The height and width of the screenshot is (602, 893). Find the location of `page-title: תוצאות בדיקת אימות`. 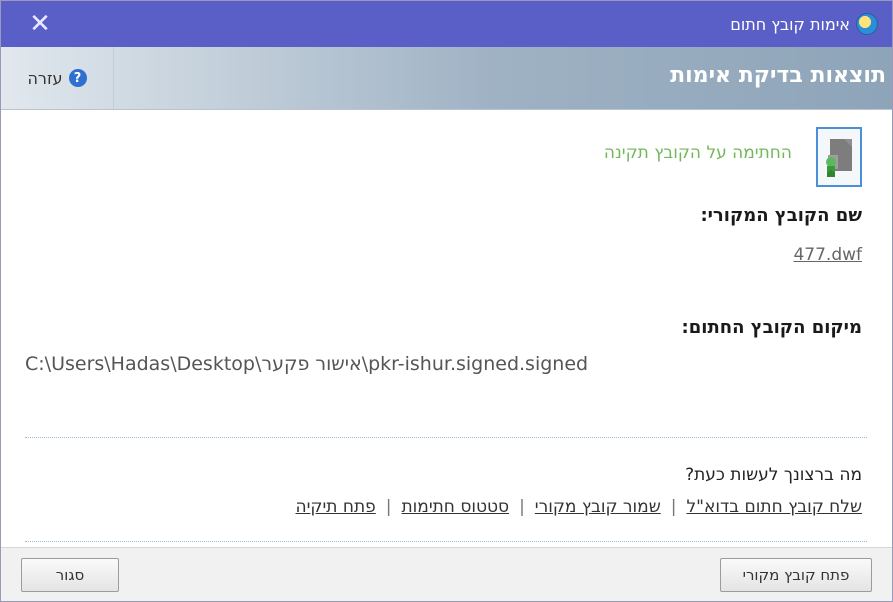

page-title: תוצאות בדיקת אימות is located at coordinates (778, 75).